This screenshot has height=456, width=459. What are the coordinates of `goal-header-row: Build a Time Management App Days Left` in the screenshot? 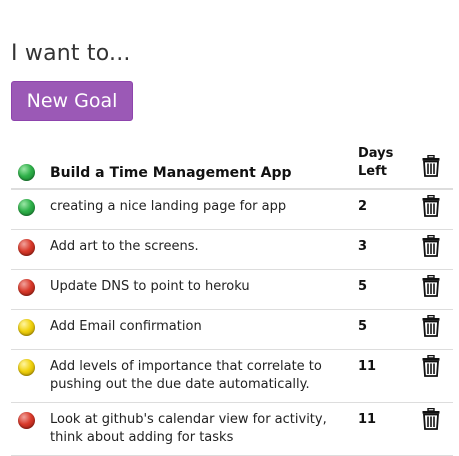 It's located at (232, 167).